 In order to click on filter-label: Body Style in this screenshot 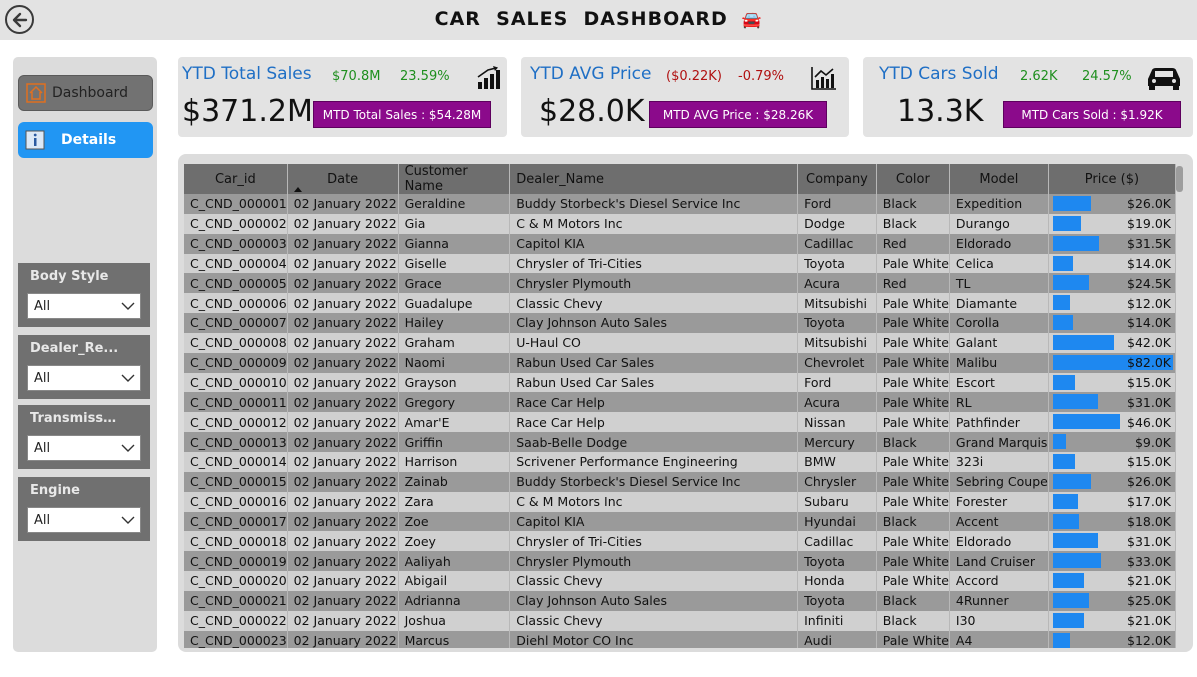, I will do `click(69, 276)`.